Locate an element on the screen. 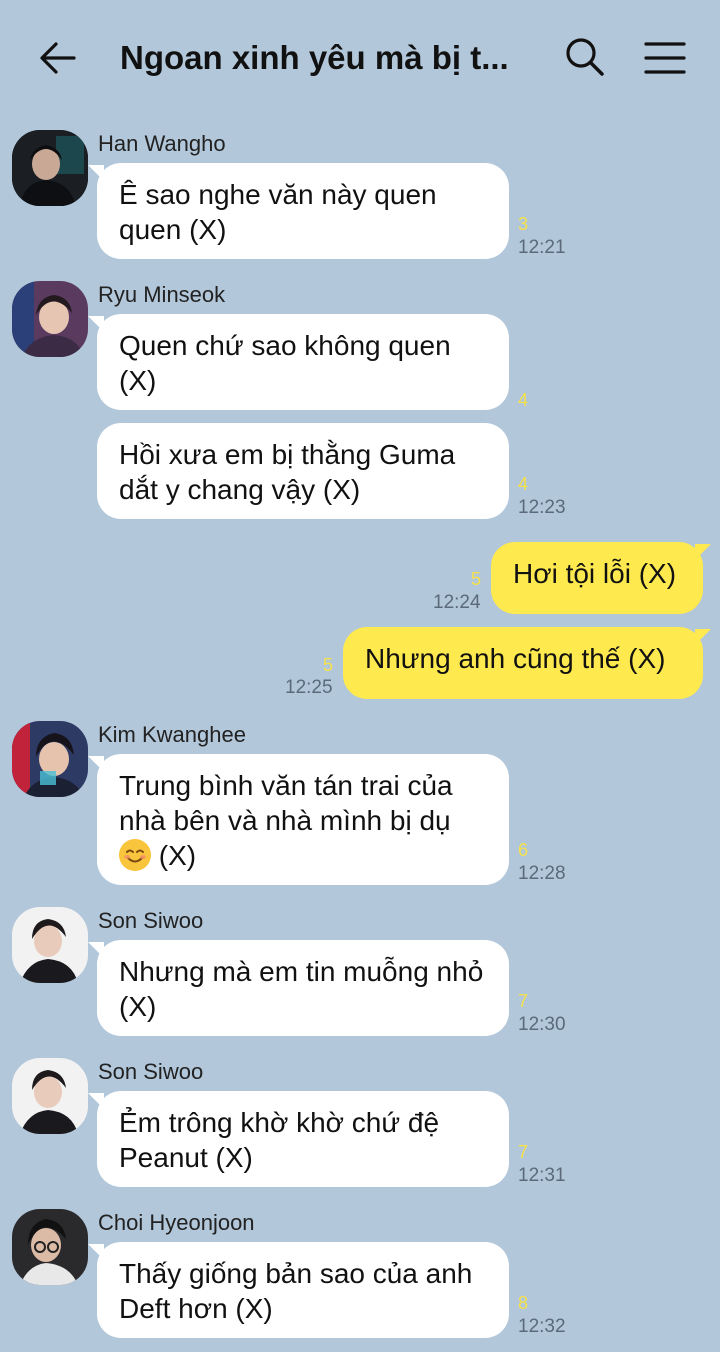 This screenshot has width=720, height=1352. message-time: 12:28 is located at coordinates (542, 873).